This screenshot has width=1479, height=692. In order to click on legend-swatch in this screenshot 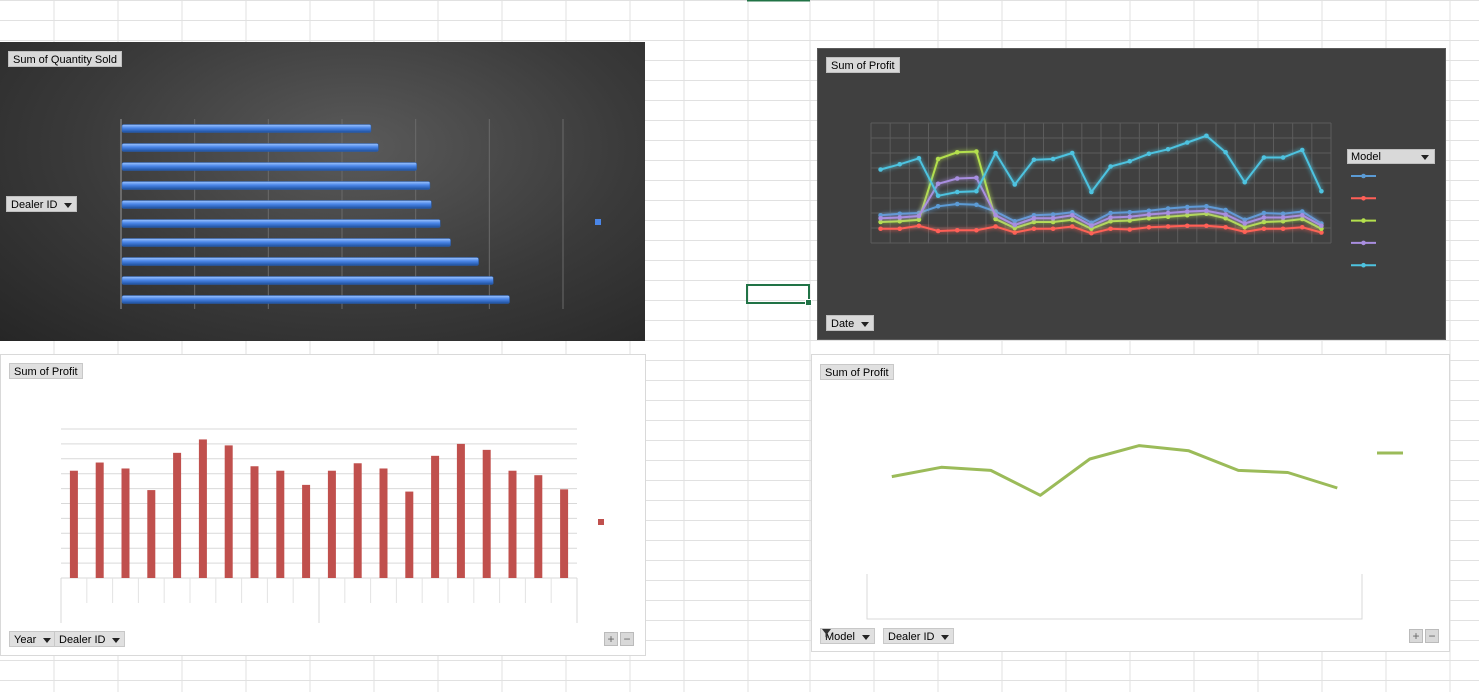, I will do `click(598, 222)`.